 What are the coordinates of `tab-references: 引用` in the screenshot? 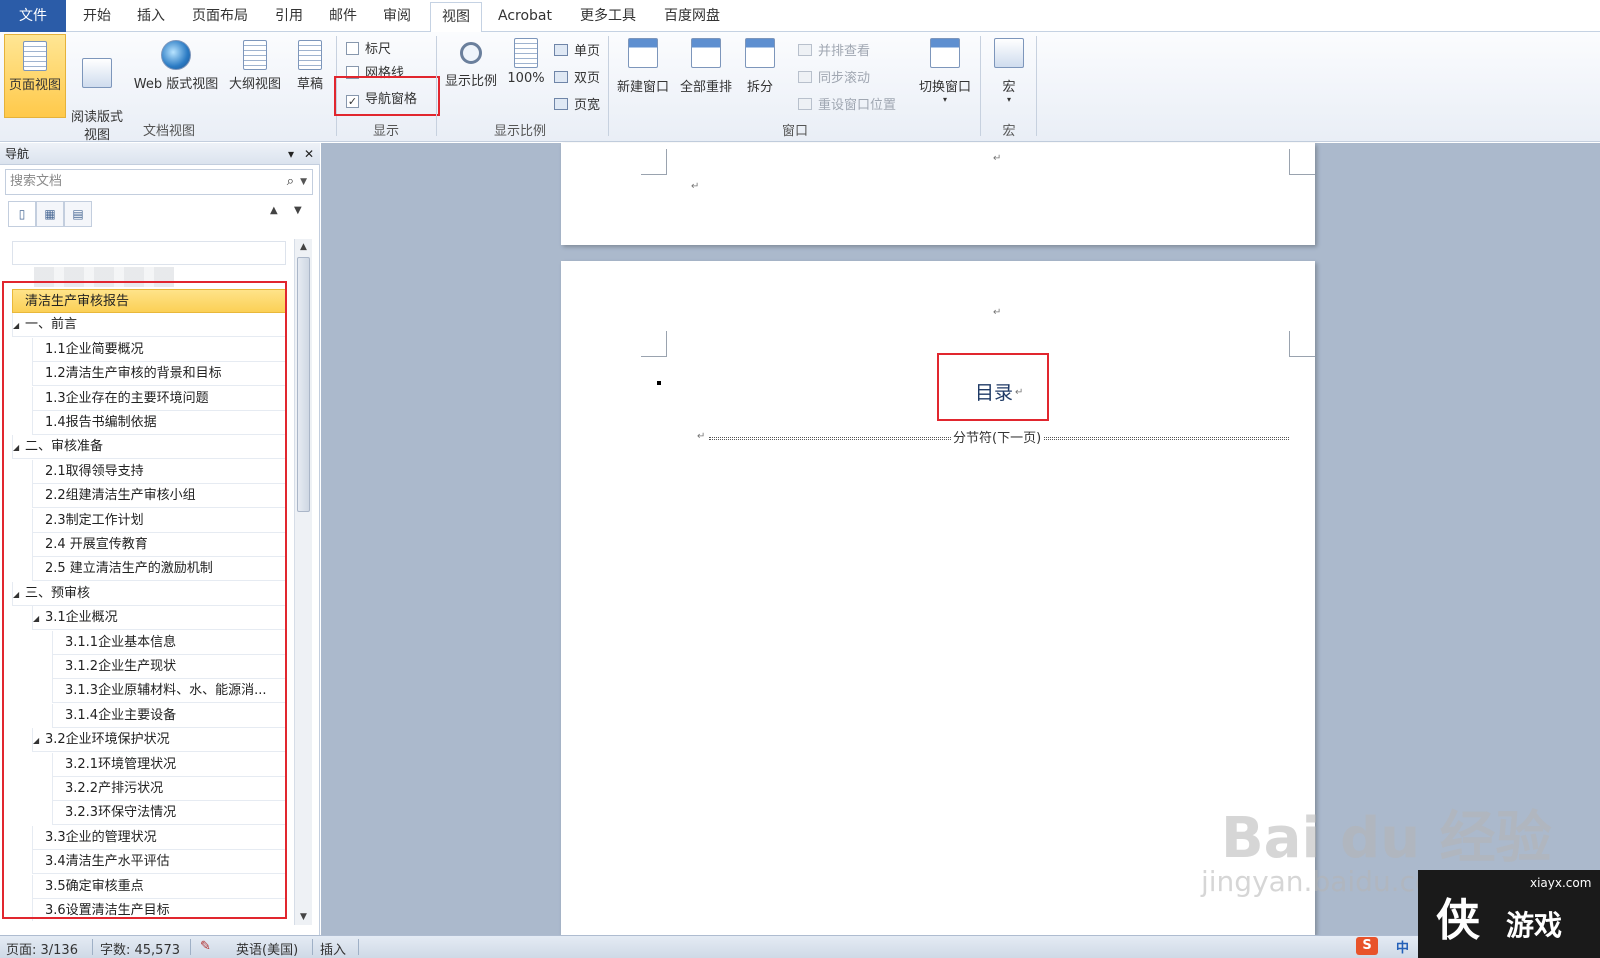 It's located at (289, 16).